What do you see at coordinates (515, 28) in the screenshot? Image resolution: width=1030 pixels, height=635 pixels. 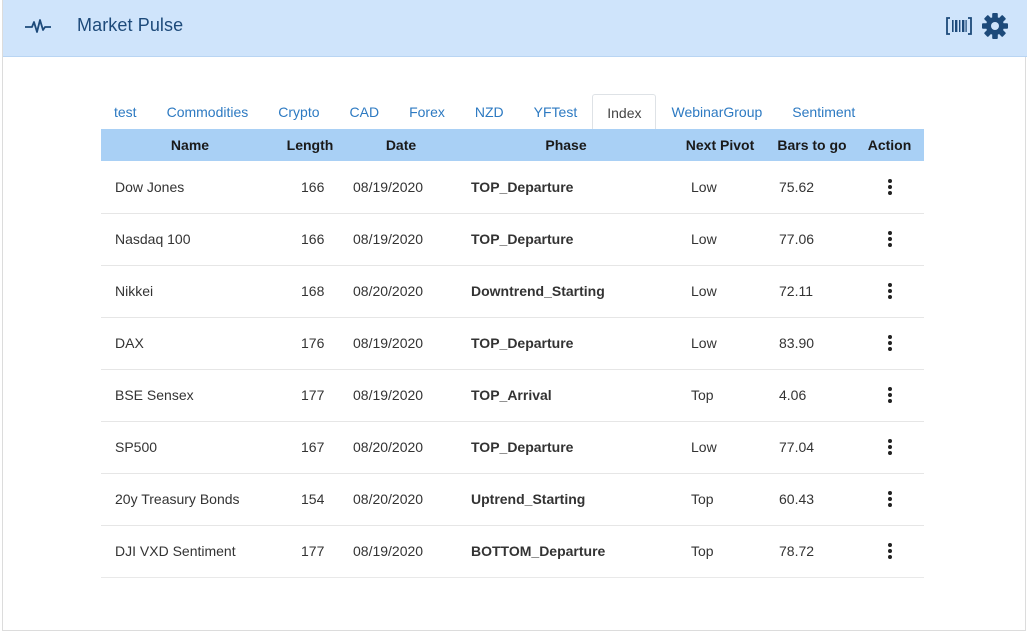 I see `top-bar: Market Pulse` at bounding box center [515, 28].